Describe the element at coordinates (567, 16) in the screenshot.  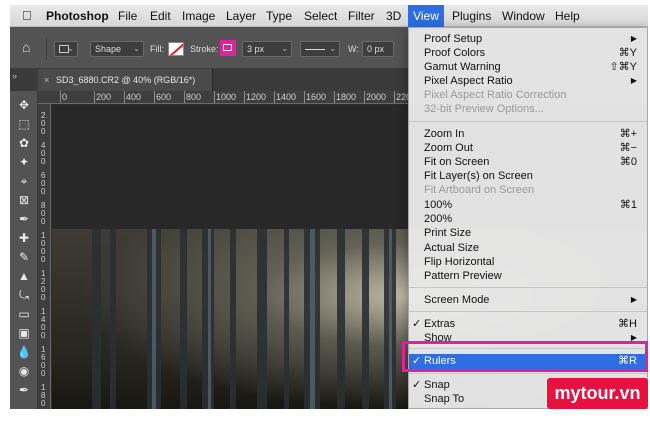
I see `menu-help: Help` at that location.